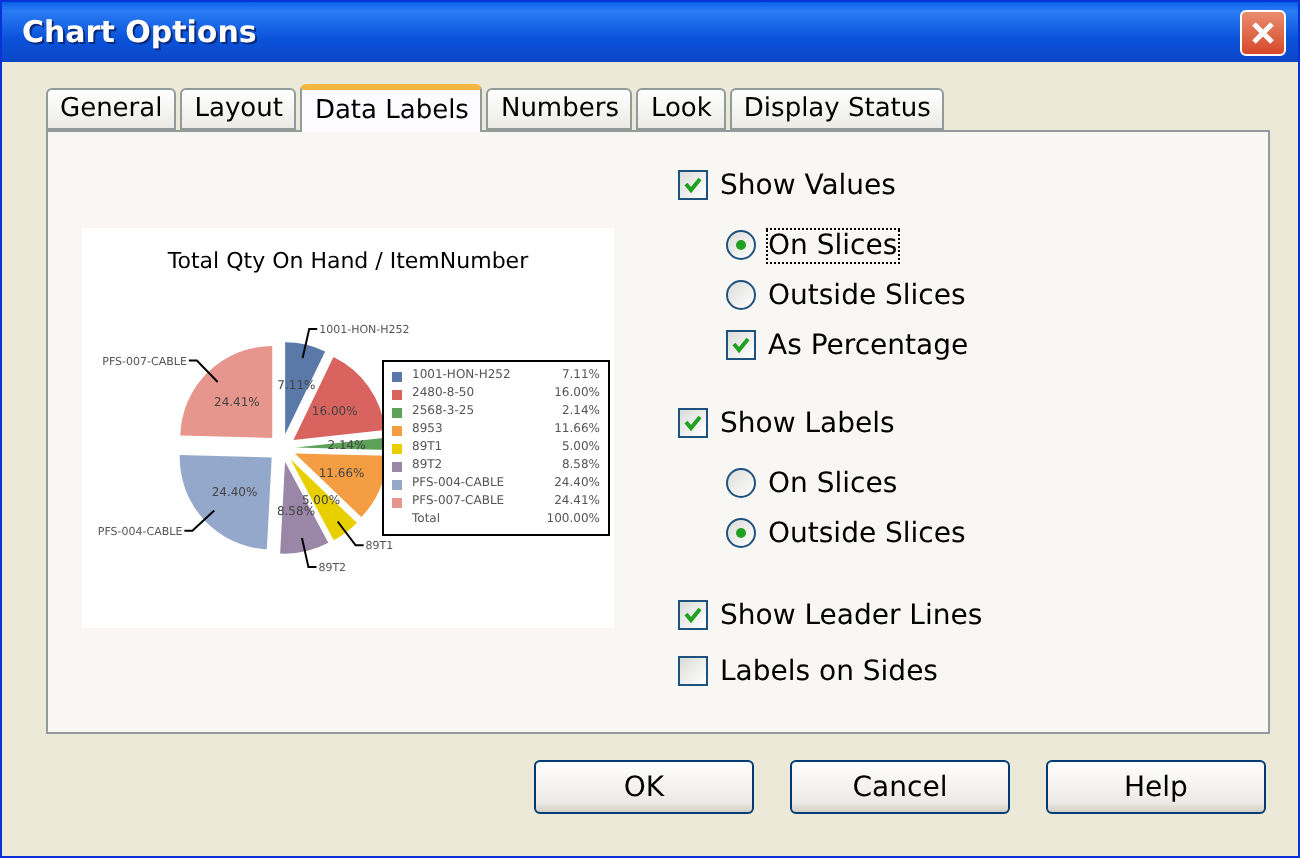 This screenshot has height=858, width=1300. What do you see at coordinates (238, 109) in the screenshot?
I see `tab: Layout` at bounding box center [238, 109].